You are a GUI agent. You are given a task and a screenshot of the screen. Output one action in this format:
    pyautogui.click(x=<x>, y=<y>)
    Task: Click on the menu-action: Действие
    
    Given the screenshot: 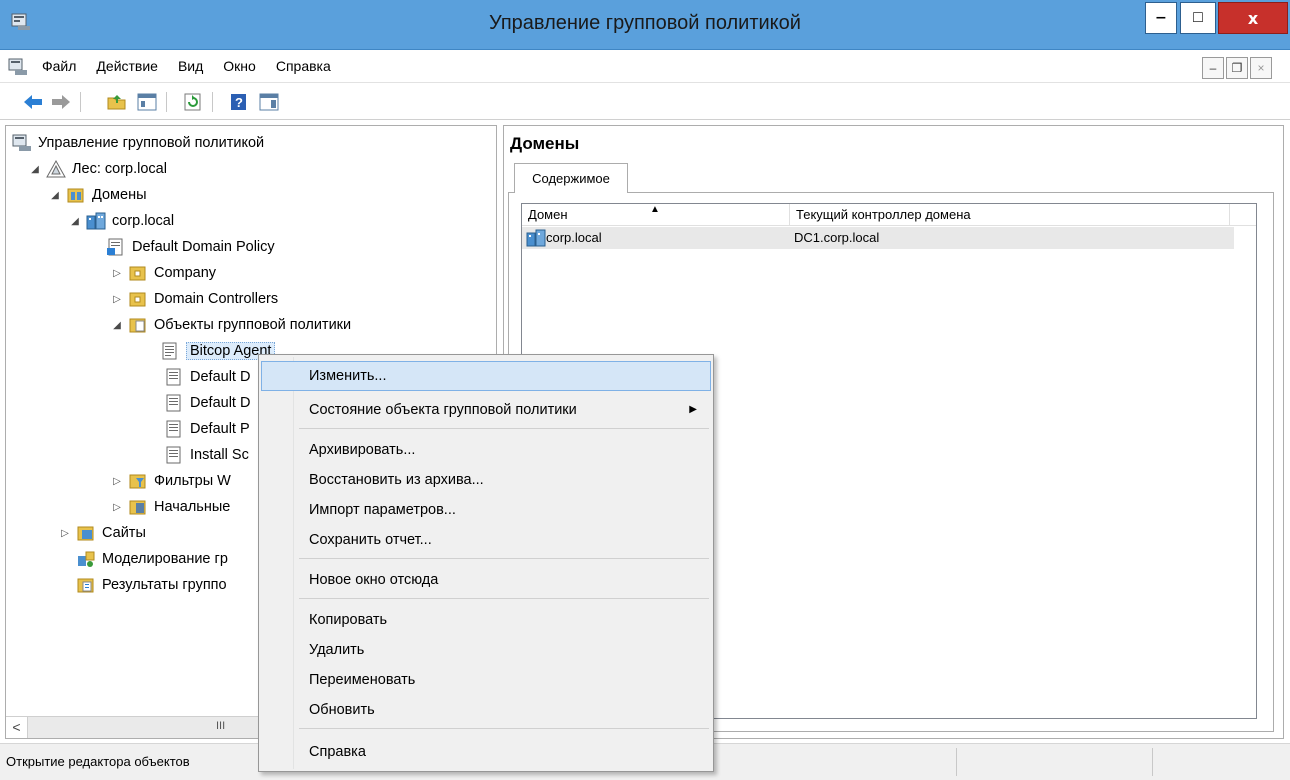 What is the action you would take?
    pyautogui.click(x=127, y=66)
    